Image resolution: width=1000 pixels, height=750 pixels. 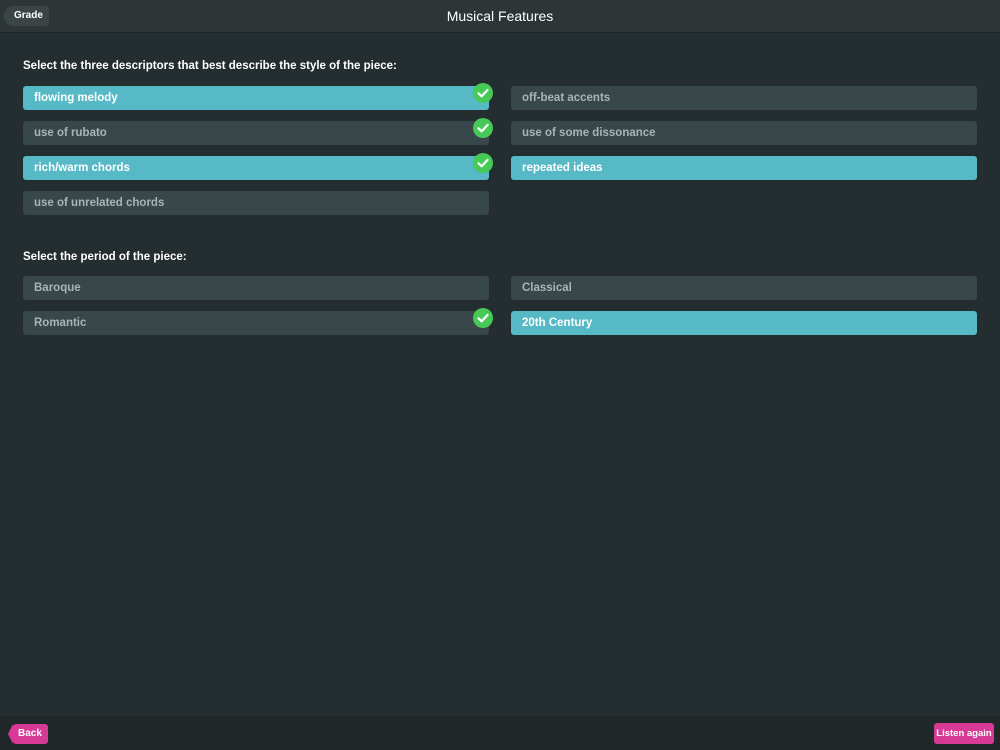 What do you see at coordinates (744, 98) in the screenshot?
I see `descriptor-option-off-beat-accents: off-beat accents` at bounding box center [744, 98].